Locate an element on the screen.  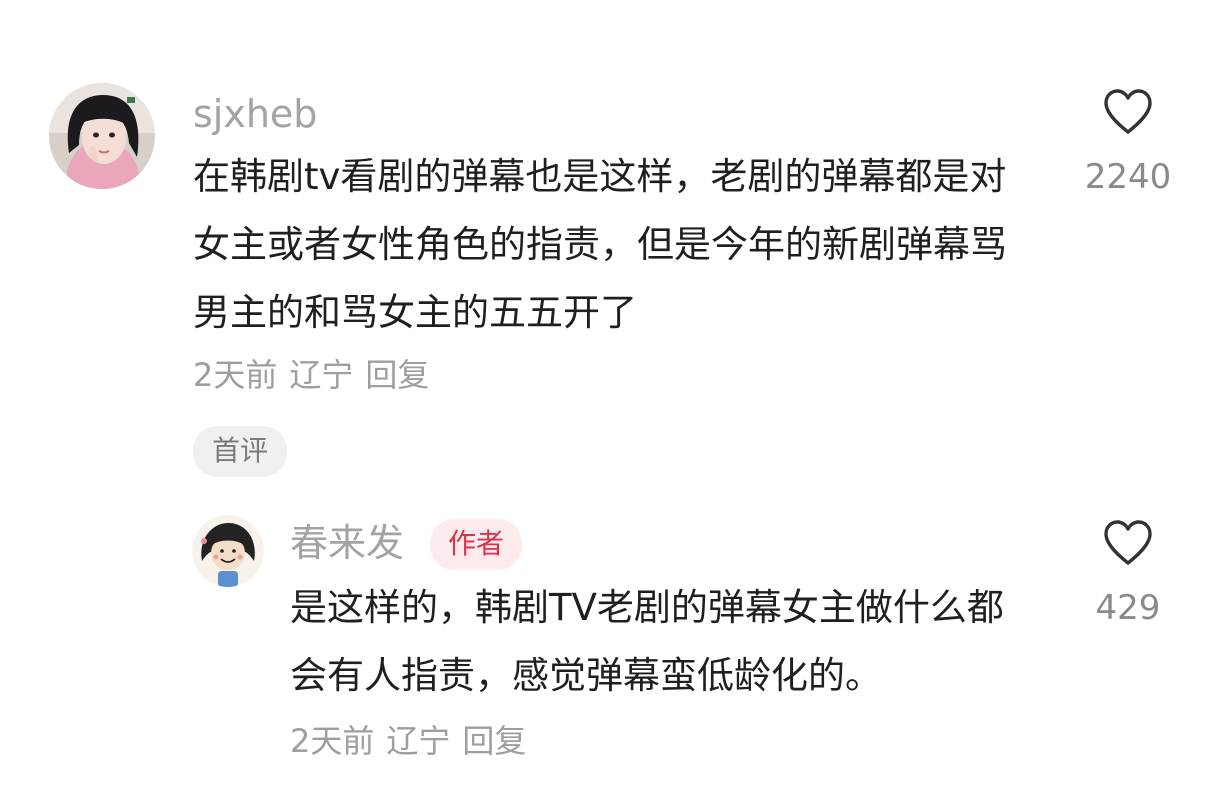
comment-username: sjxheb is located at coordinates (255, 114).